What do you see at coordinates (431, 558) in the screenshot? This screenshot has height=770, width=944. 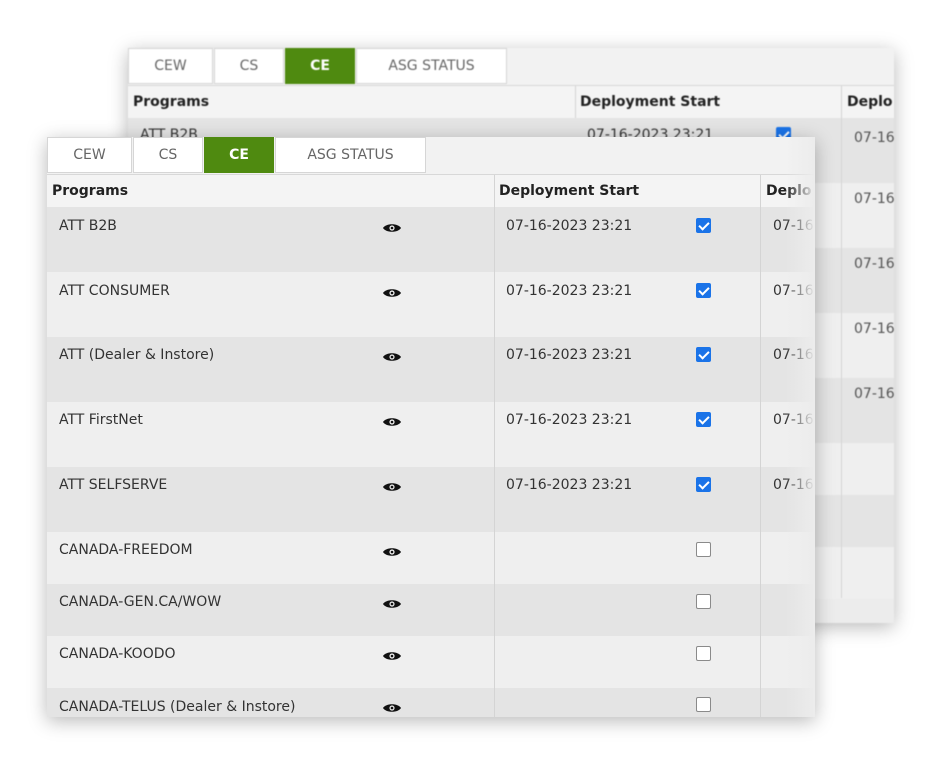 I see `table-row: CANADA-FREEDOM` at bounding box center [431, 558].